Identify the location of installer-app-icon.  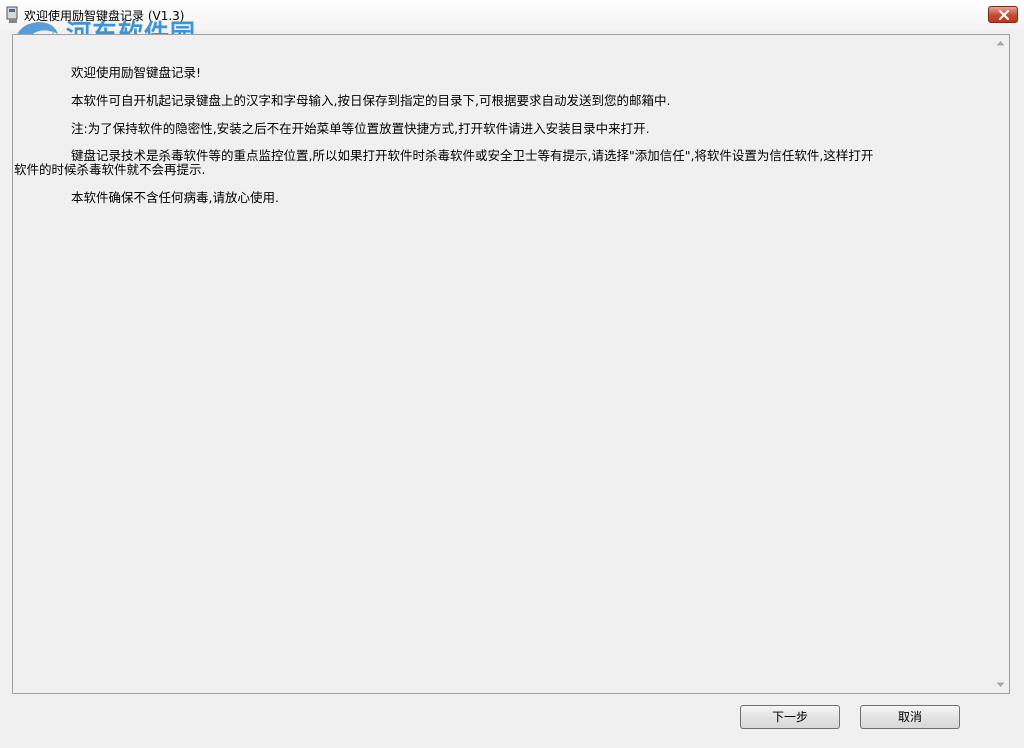
(13, 15).